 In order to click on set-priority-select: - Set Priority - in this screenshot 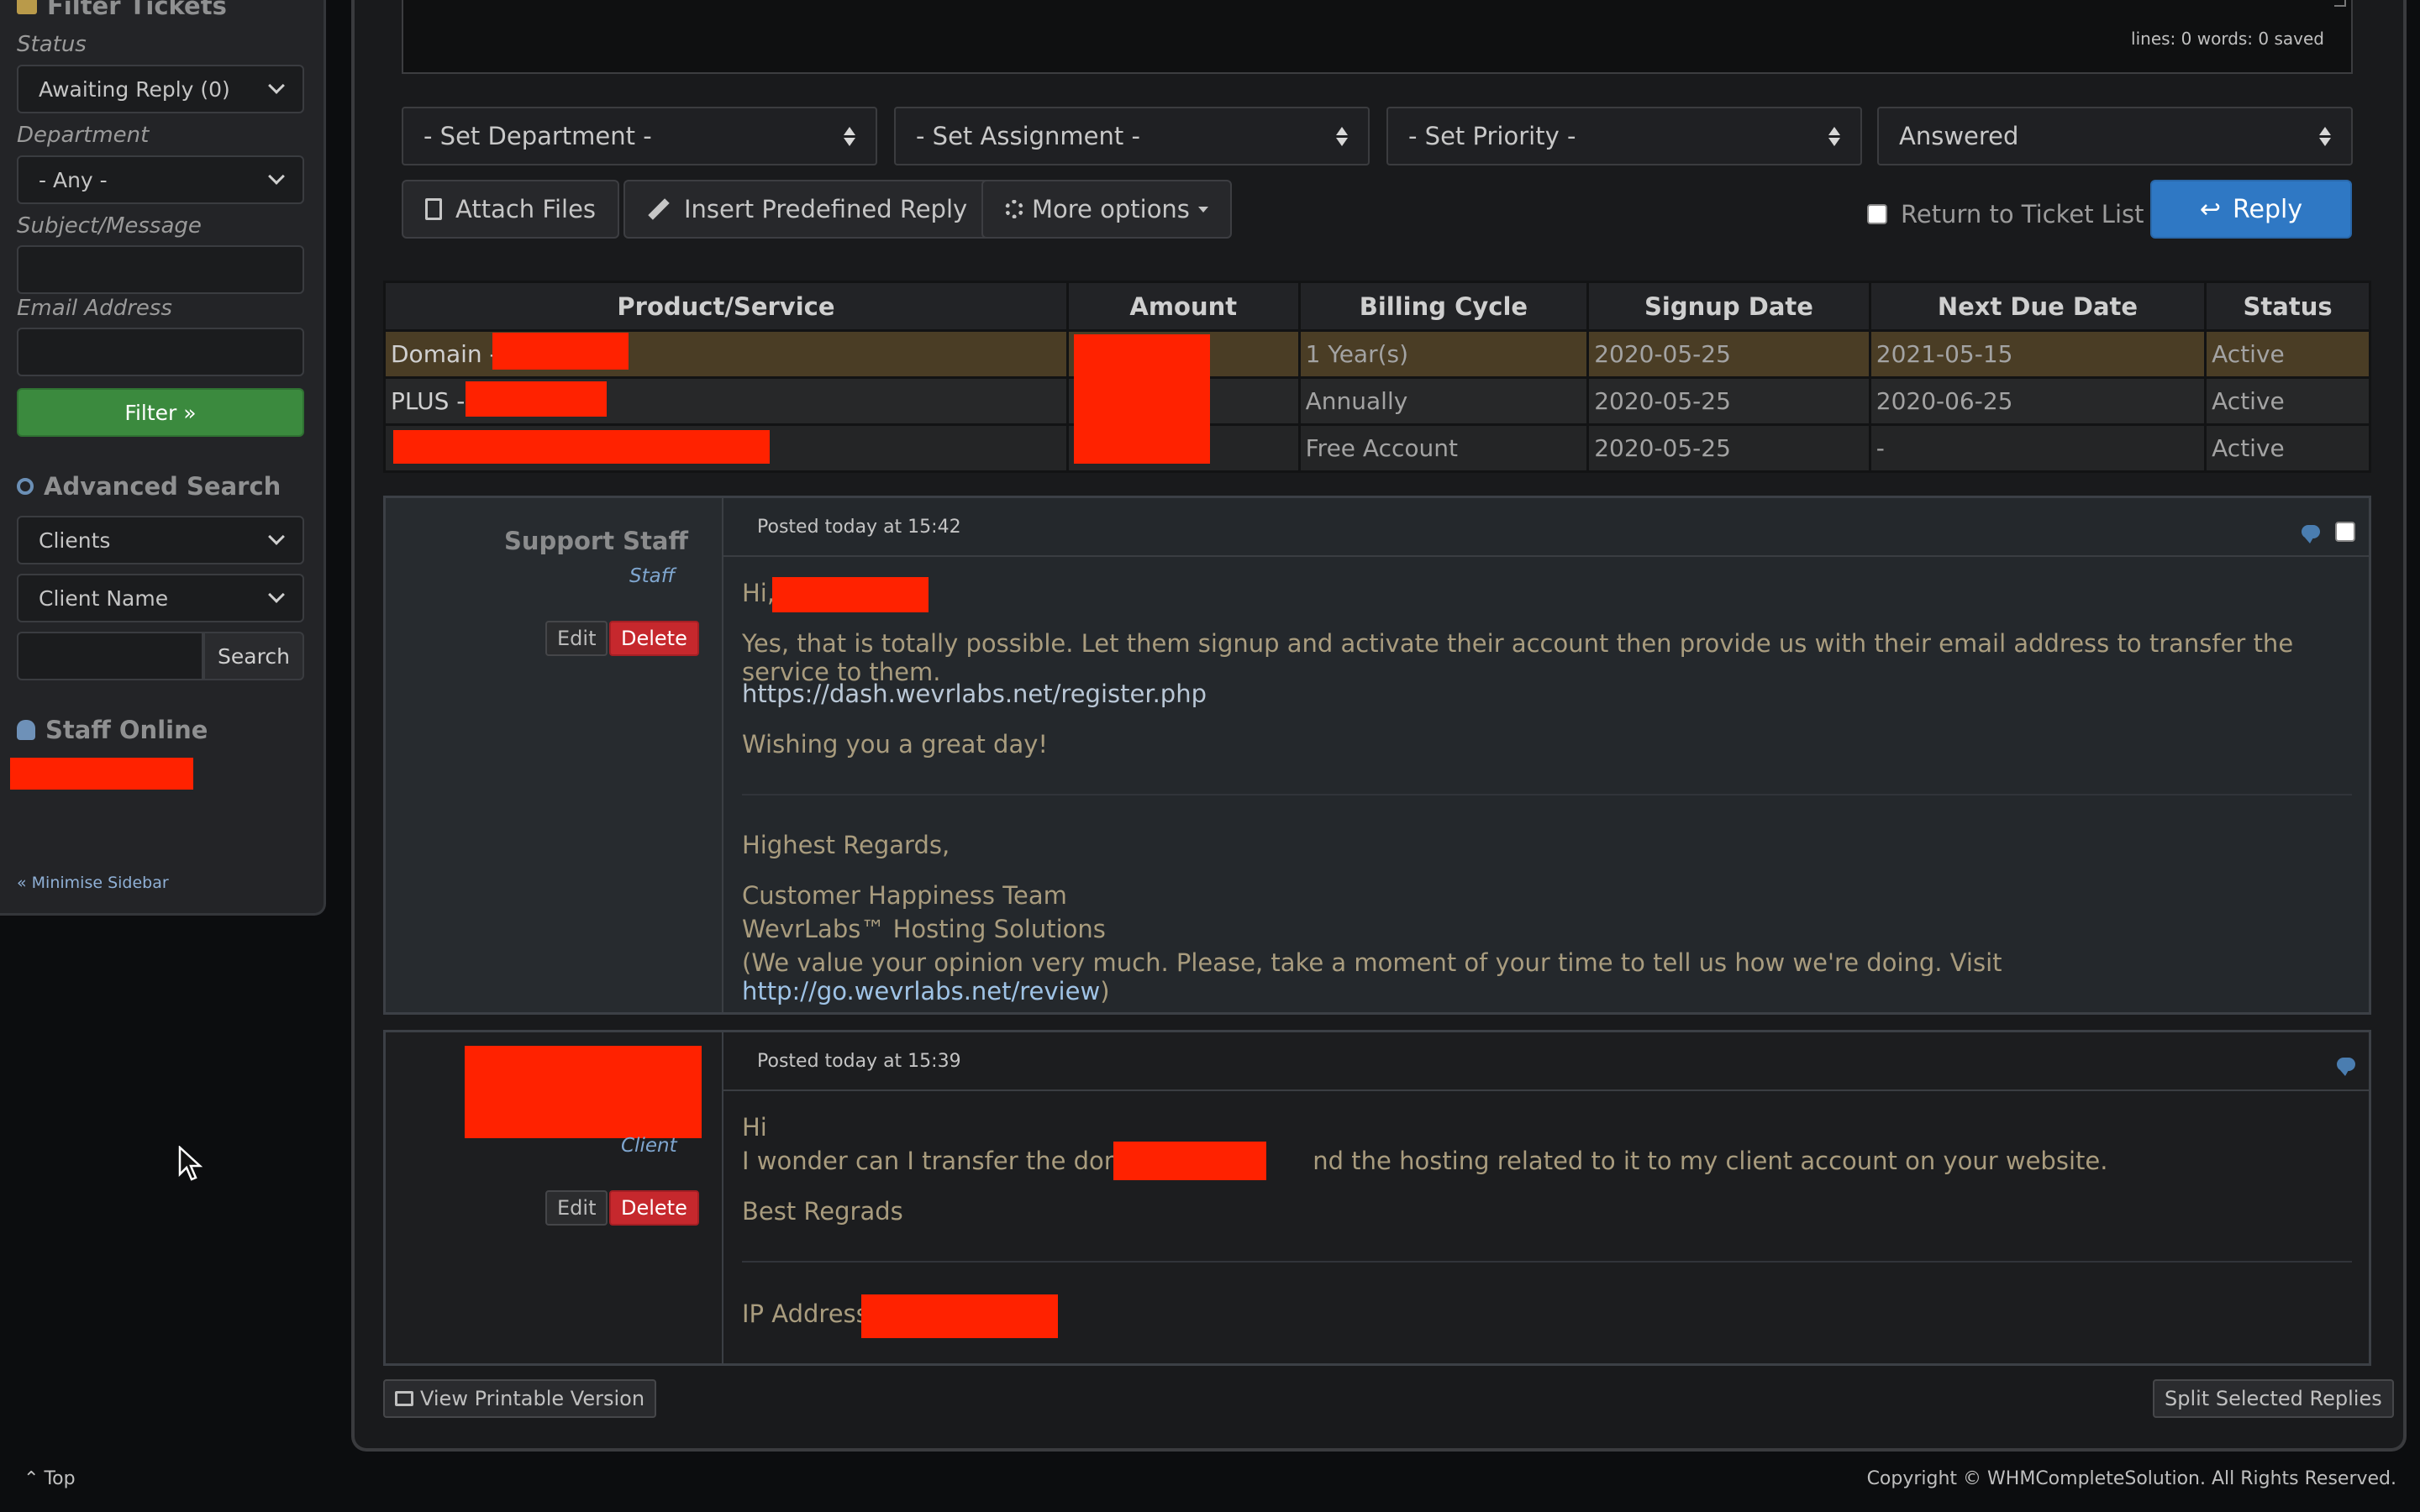, I will do `click(1624, 136)`.